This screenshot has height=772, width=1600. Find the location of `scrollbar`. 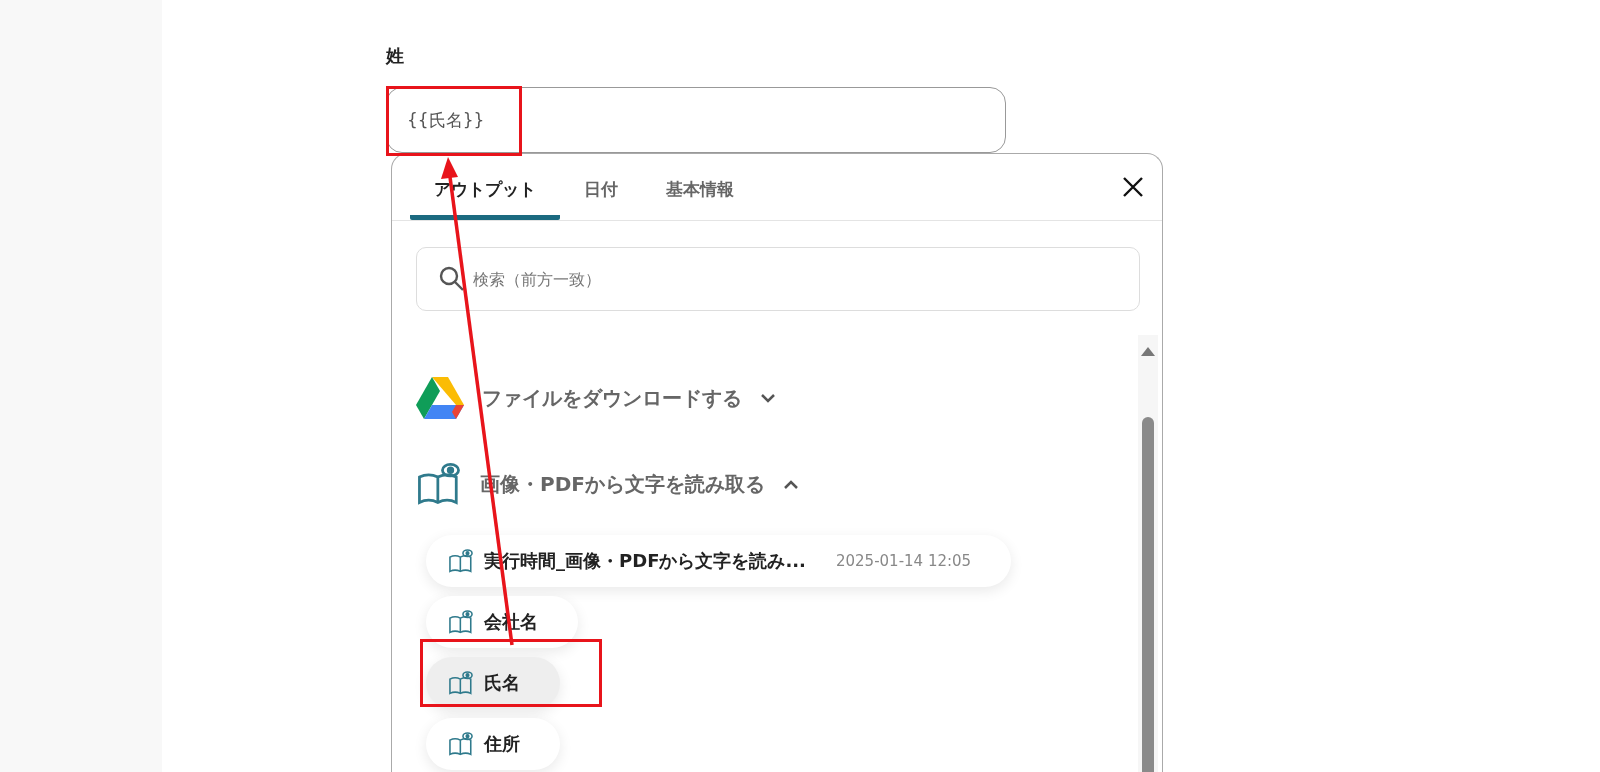

scrollbar is located at coordinates (1148, 553).